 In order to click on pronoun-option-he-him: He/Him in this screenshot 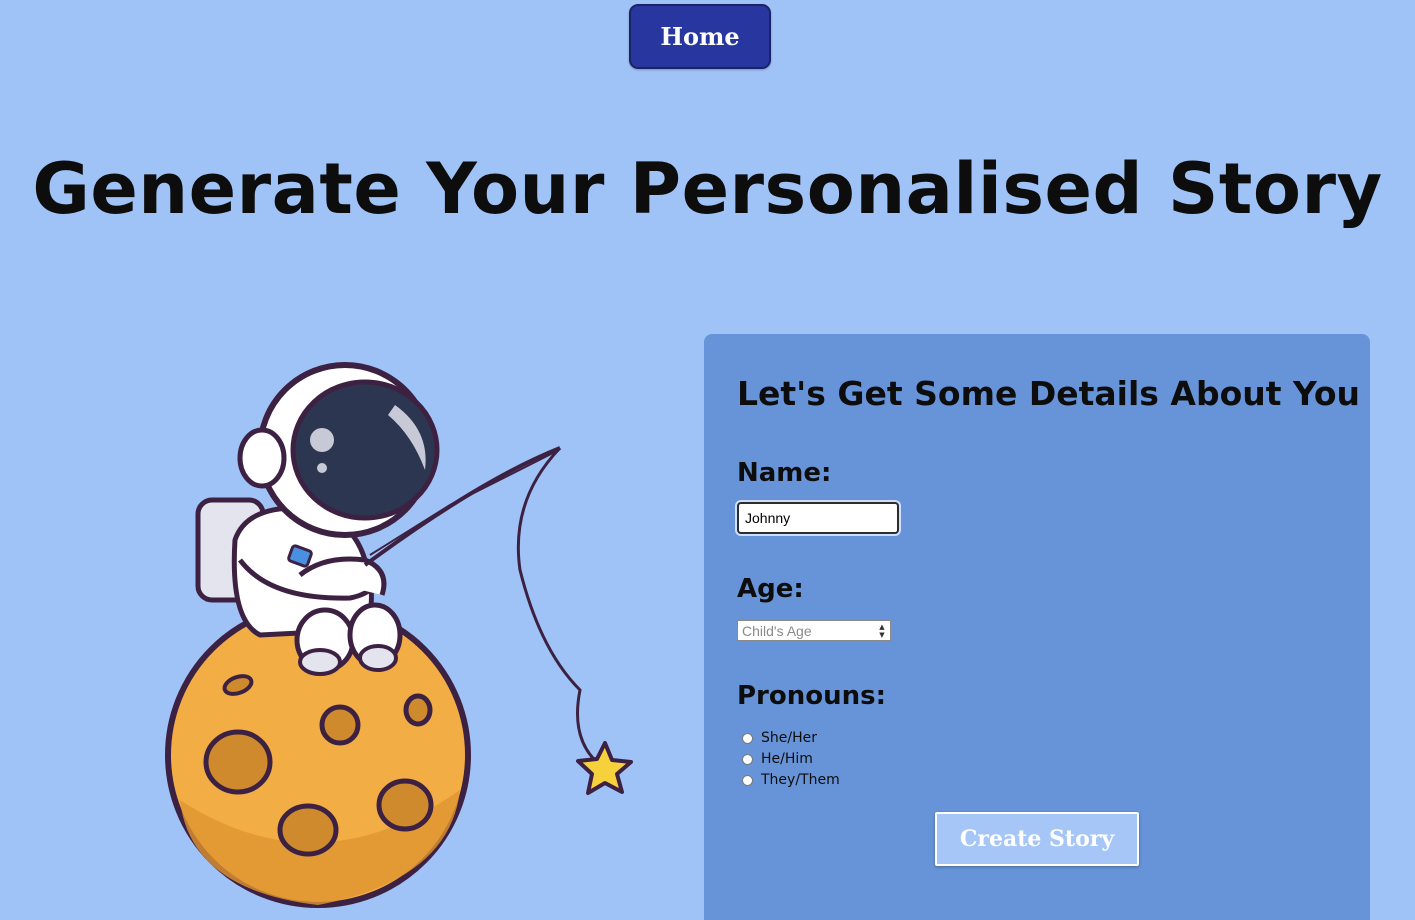, I will do `click(777, 759)`.